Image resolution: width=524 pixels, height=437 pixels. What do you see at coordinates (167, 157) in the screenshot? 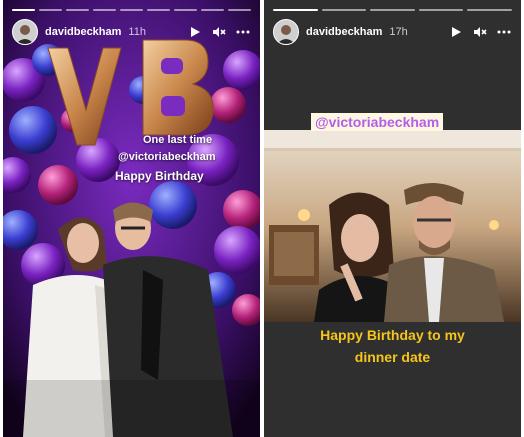
I see `overlay-mention: @victoriabeckham` at bounding box center [167, 157].